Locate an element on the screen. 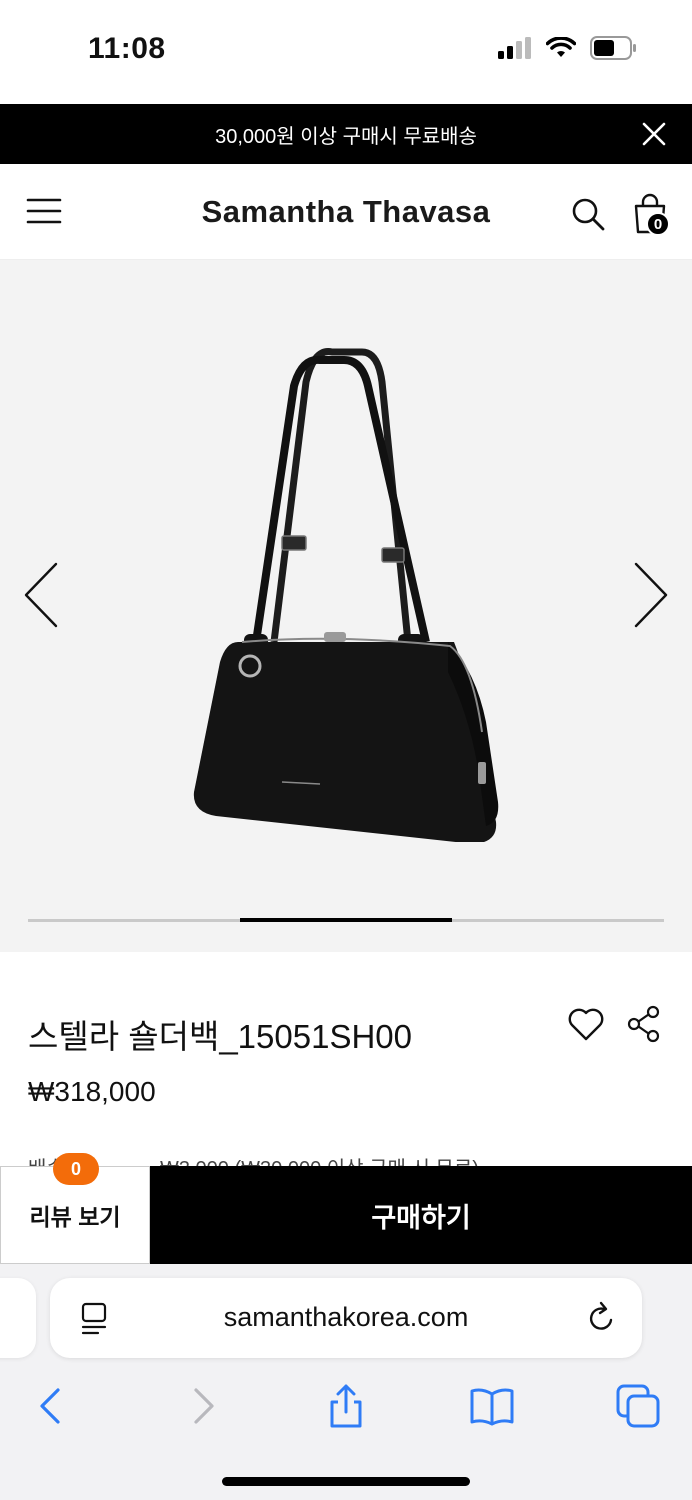 Image resolution: width=692 pixels, height=1500 pixels. url-text: samanthakorea.com is located at coordinates (346, 1317).